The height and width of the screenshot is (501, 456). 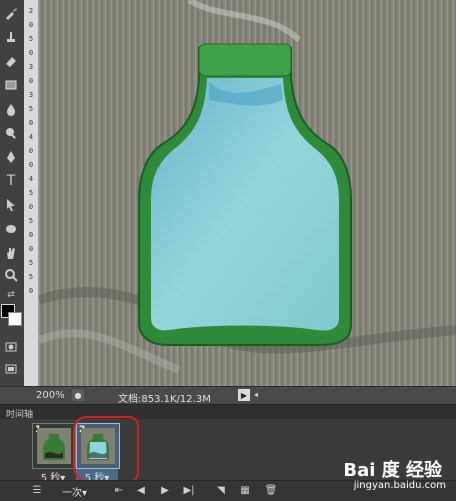 What do you see at coordinates (11, 275) in the screenshot?
I see `zoom-icon` at bounding box center [11, 275].